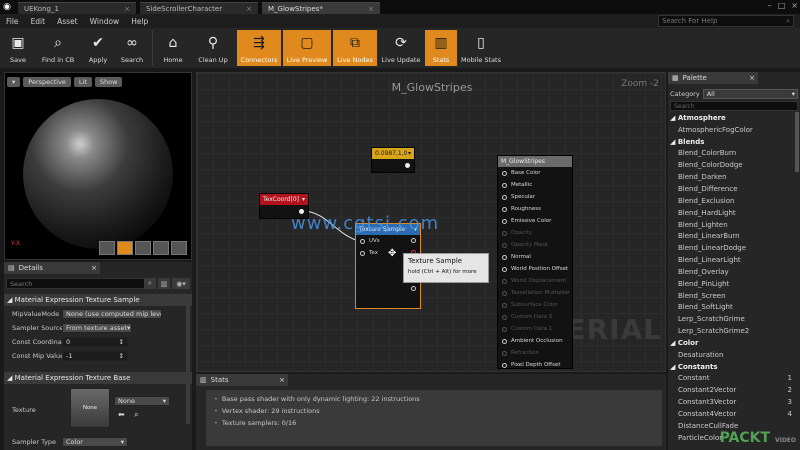 The width and height of the screenshot is (800, 450). I want to click on constant3vector-node: 0.0987,1,0 ▾, so click(393, 160).